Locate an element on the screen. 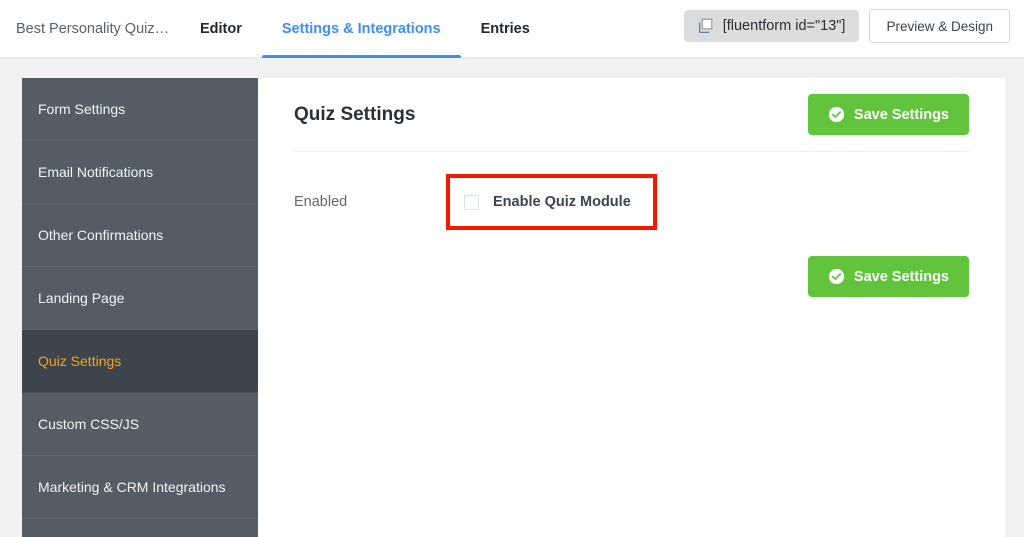  tab-entries: Entries is located at coordinates (505, 29).